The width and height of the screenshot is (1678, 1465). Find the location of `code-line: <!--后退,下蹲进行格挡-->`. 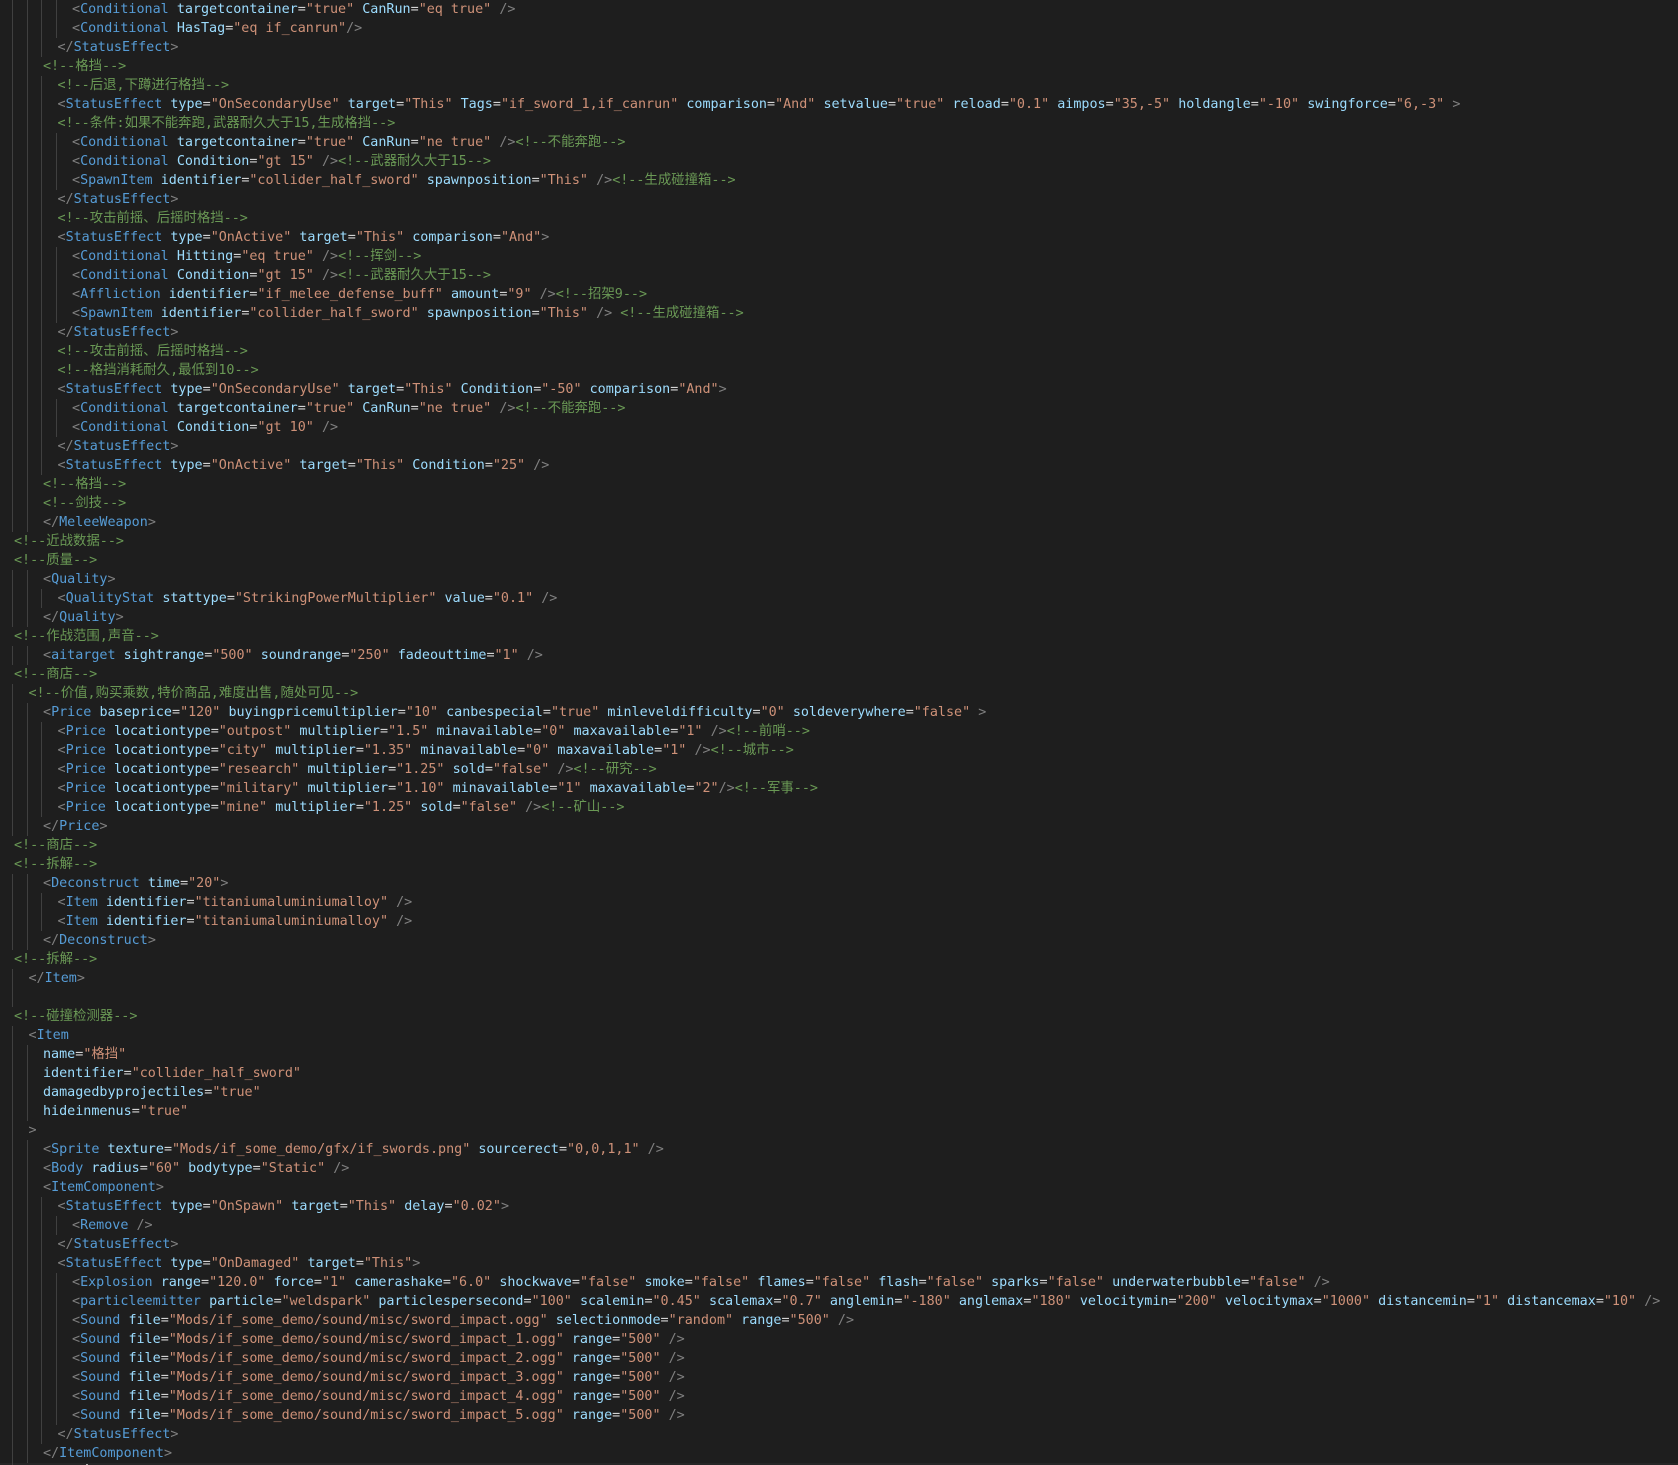

code-line: <!--后退,下蹲进行格挡--> is located at coordinates (839, 85).